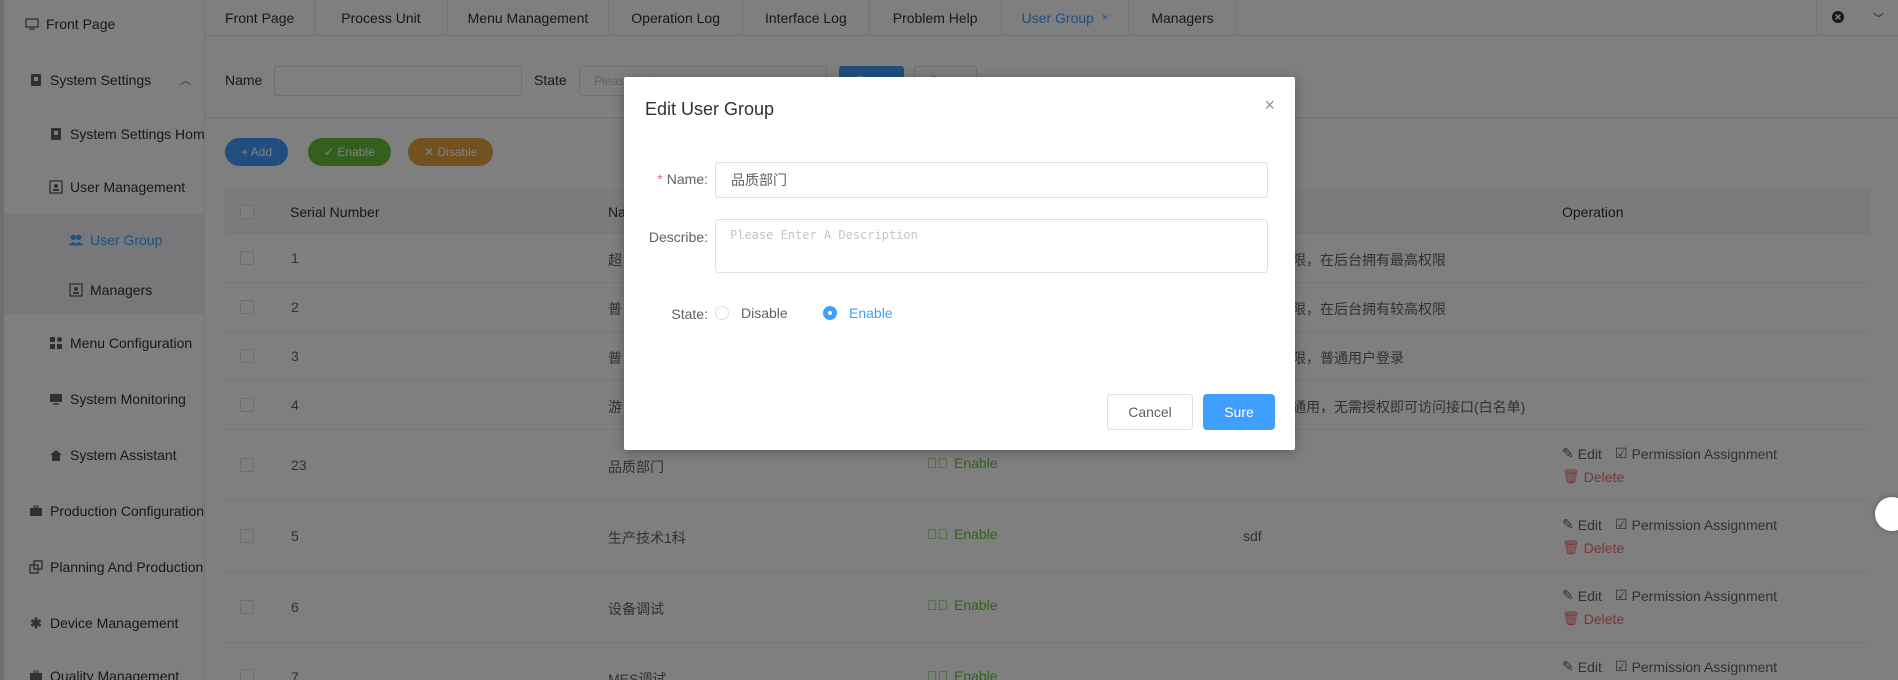 The width and height of the screenshot is (1898, 680). I want to click on state-radio-enable: Enable, so click(858, 313).